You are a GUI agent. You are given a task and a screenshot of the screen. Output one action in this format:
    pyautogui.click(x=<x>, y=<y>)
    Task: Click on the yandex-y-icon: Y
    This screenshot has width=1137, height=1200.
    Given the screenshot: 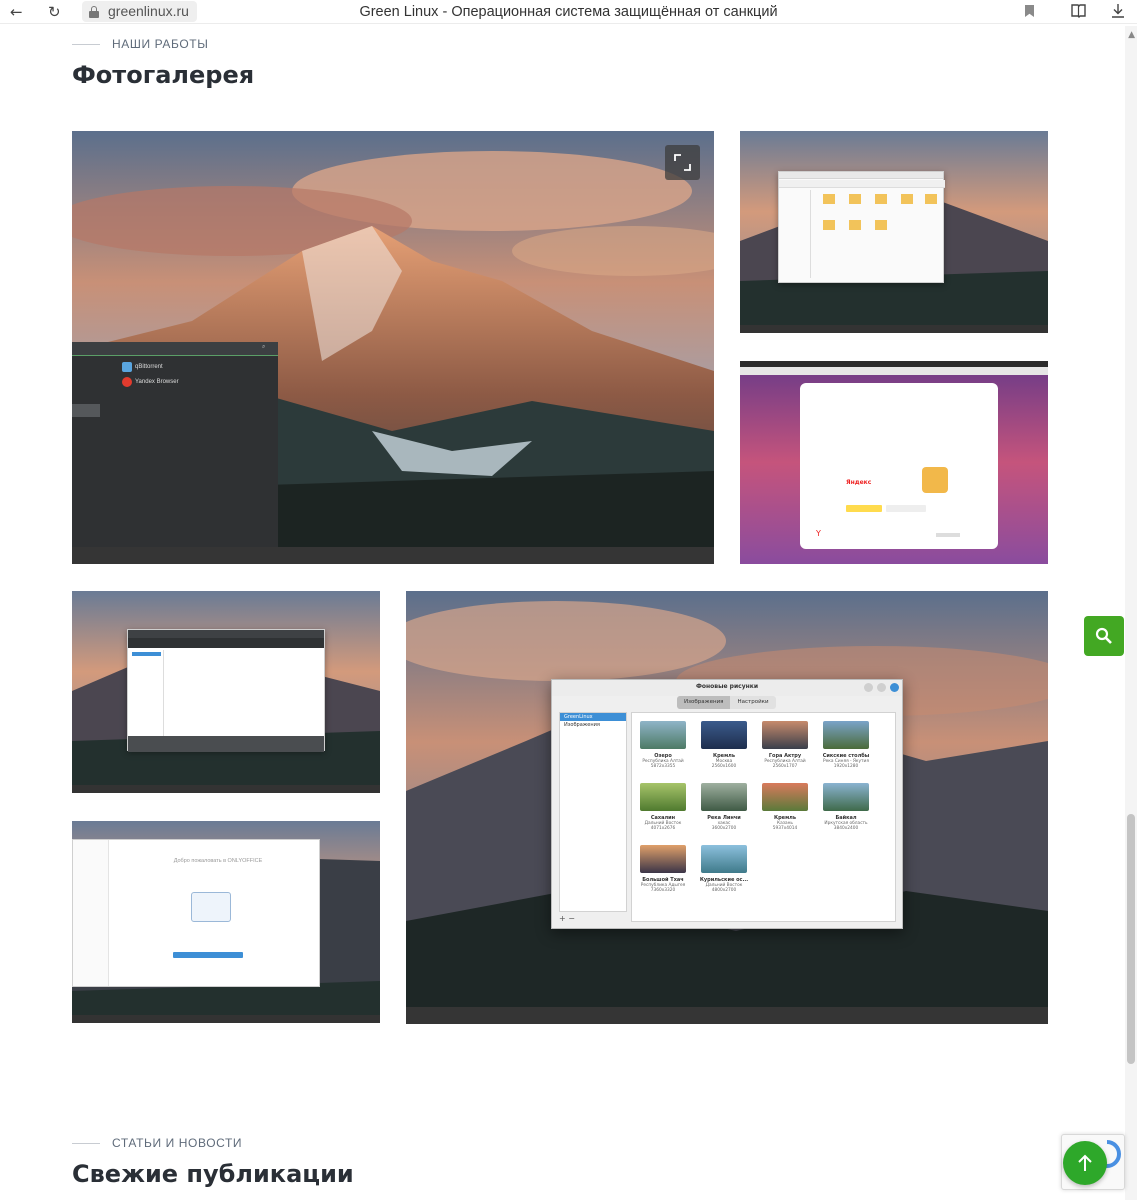 What is the action you would take?
    pyautogui.click(x=818, y=533)
    